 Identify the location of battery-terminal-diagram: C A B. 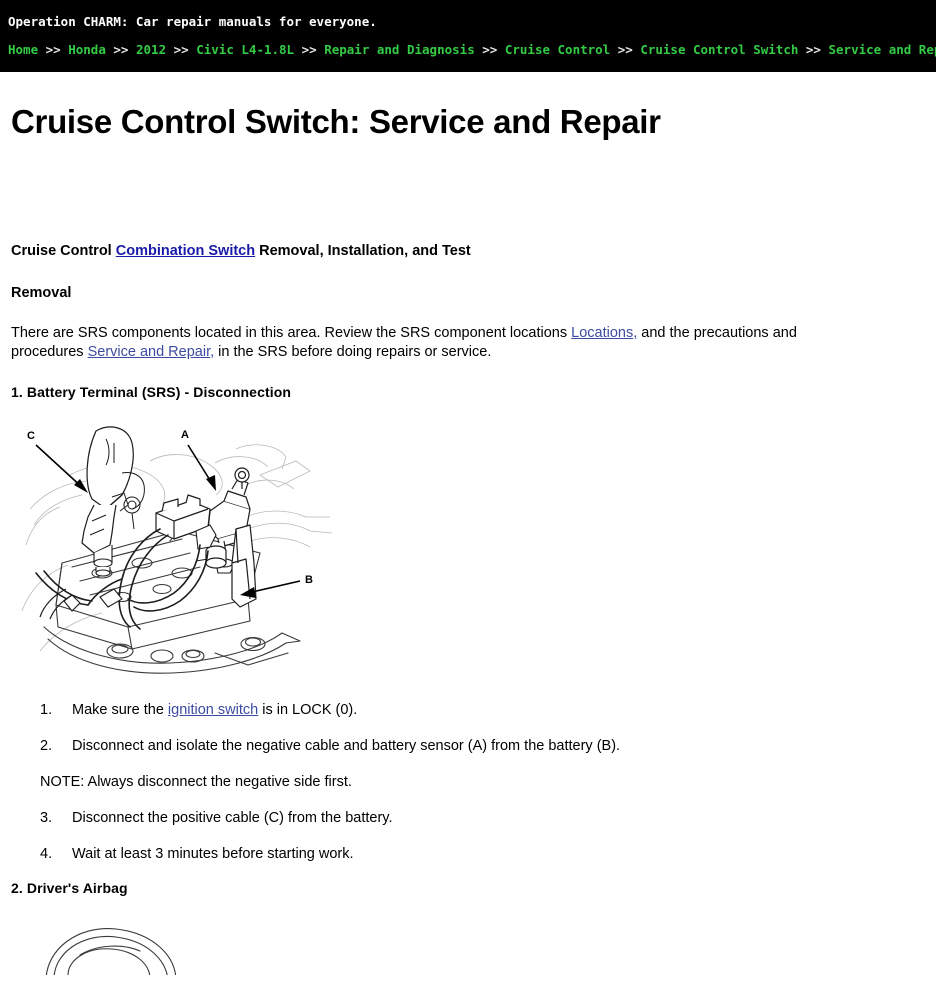
(175, 548).